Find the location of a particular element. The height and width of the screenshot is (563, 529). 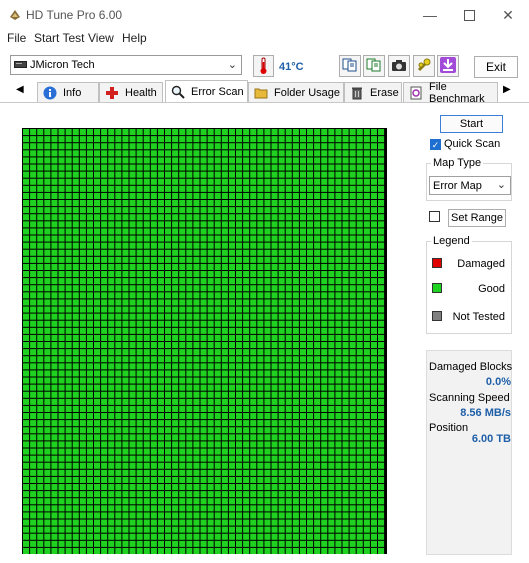

camera-icon is located at coordinates (399, 66).